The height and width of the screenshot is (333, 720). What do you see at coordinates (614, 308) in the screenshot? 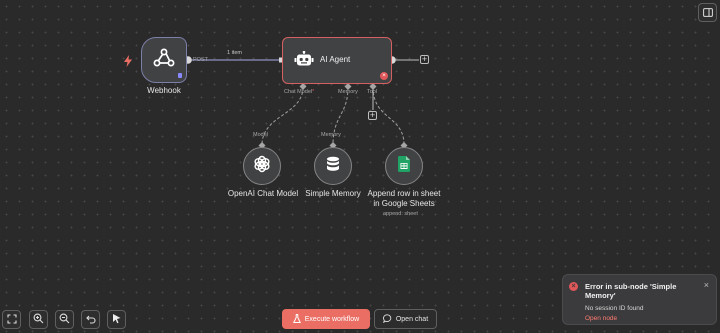
I see `toast-message: No session ID found` at bounding box center [614, 308].